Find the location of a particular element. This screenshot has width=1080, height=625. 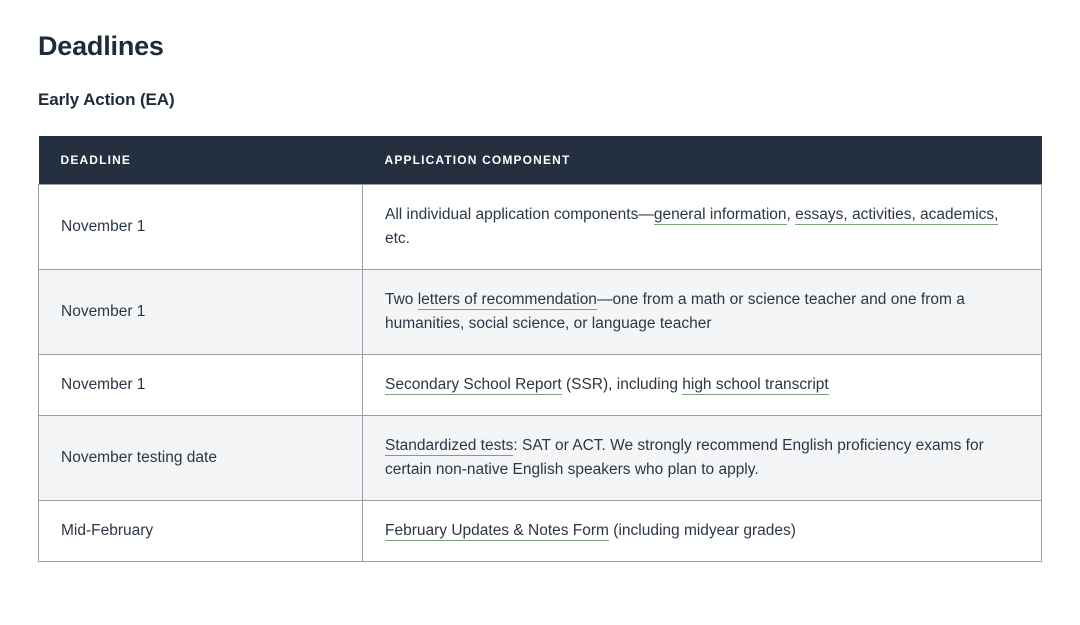

cell-deadline: November testing date is located at coordinates (200, 458).